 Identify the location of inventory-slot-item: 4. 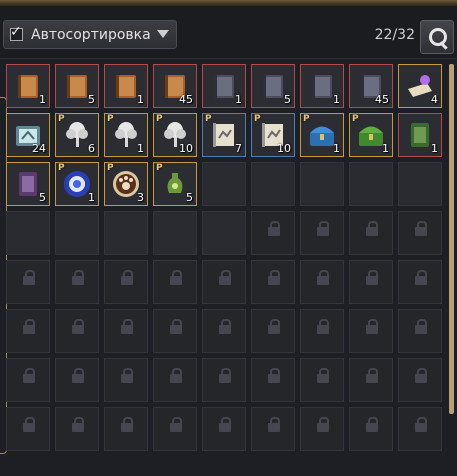
(420, 86).